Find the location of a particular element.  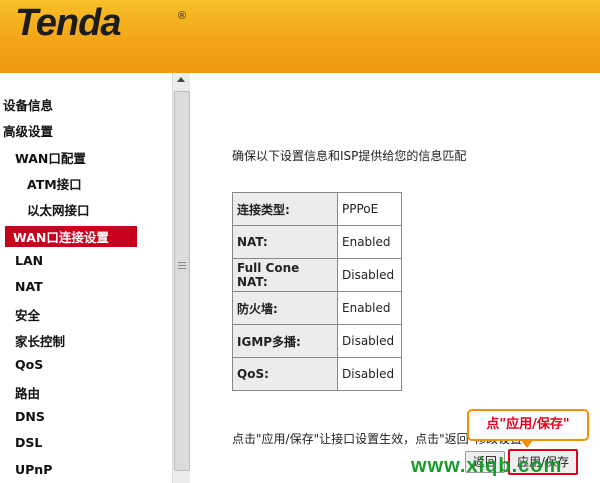

sidebar-item: DSL is located at coordinates (28, 442).